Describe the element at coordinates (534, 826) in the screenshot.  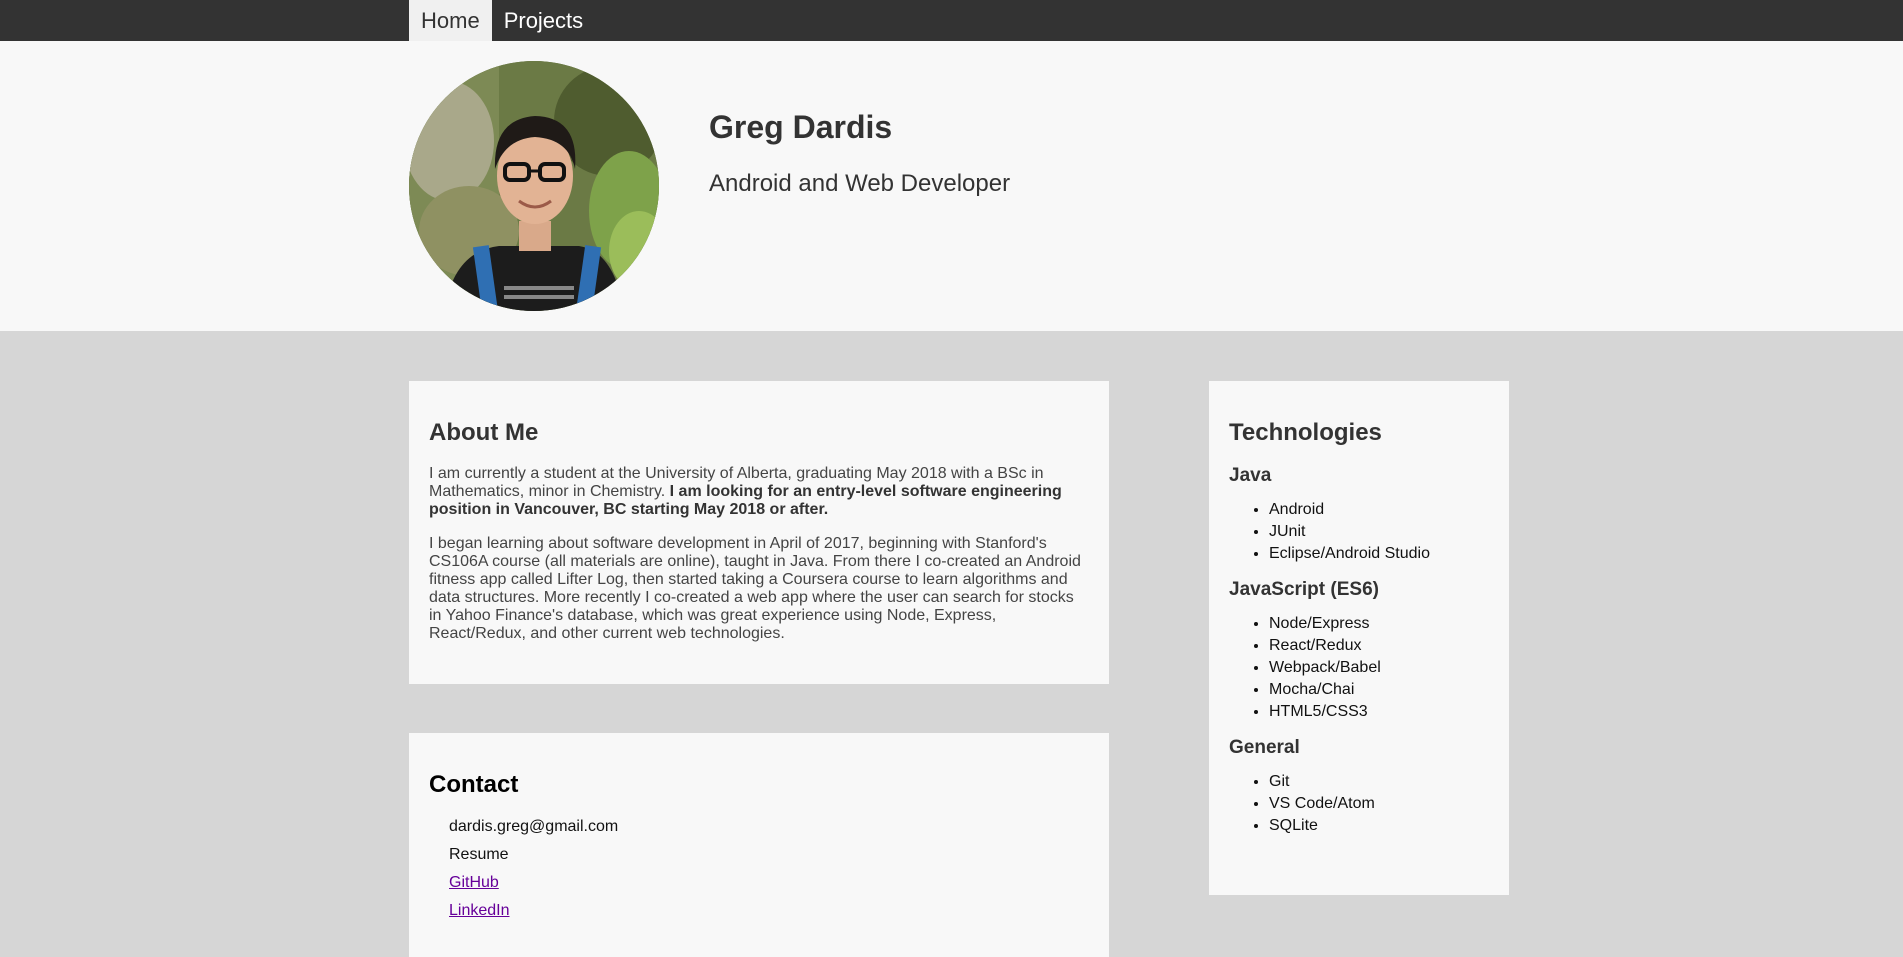
I see `contact-email: dardis.greg@gmail.com` at that location.